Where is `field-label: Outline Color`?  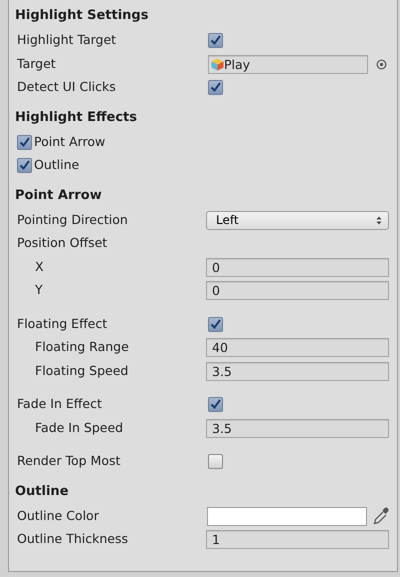
field-label: Outline Color is located at coordinates (58, 515).